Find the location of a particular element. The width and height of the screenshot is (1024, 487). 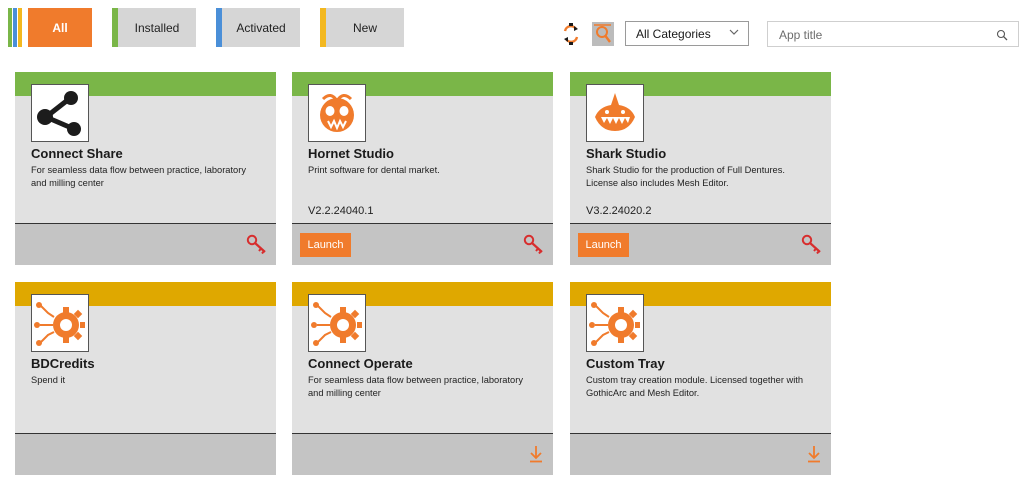

category-select: All Categories is located at coordinates (687, 33).